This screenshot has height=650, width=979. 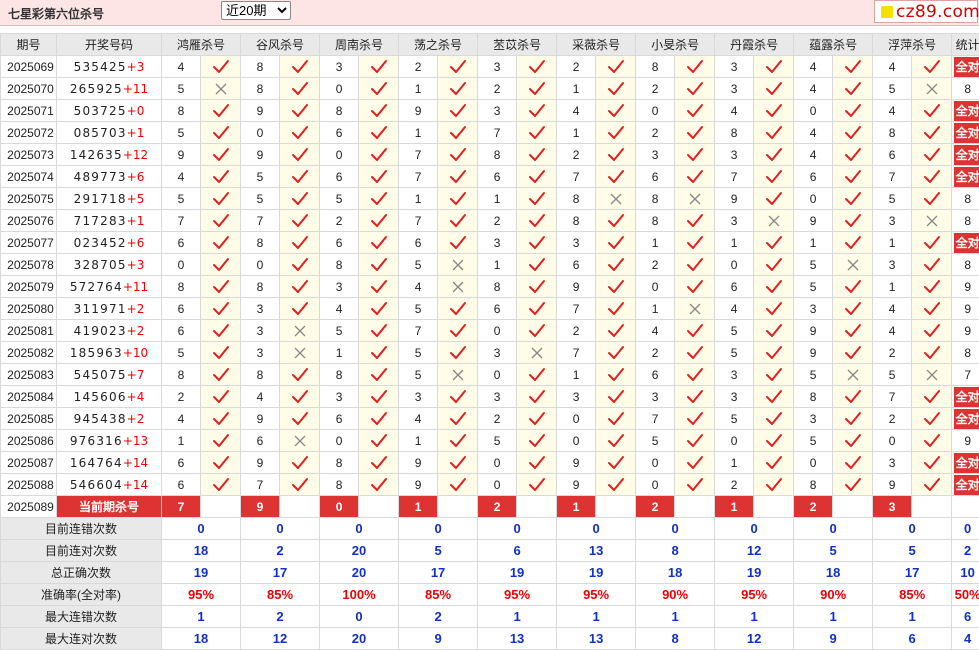 What do you see at coordinates (926, 11) in the screenshot?
I see `site-logo: cz89.com` at bounding box center [926, 11].